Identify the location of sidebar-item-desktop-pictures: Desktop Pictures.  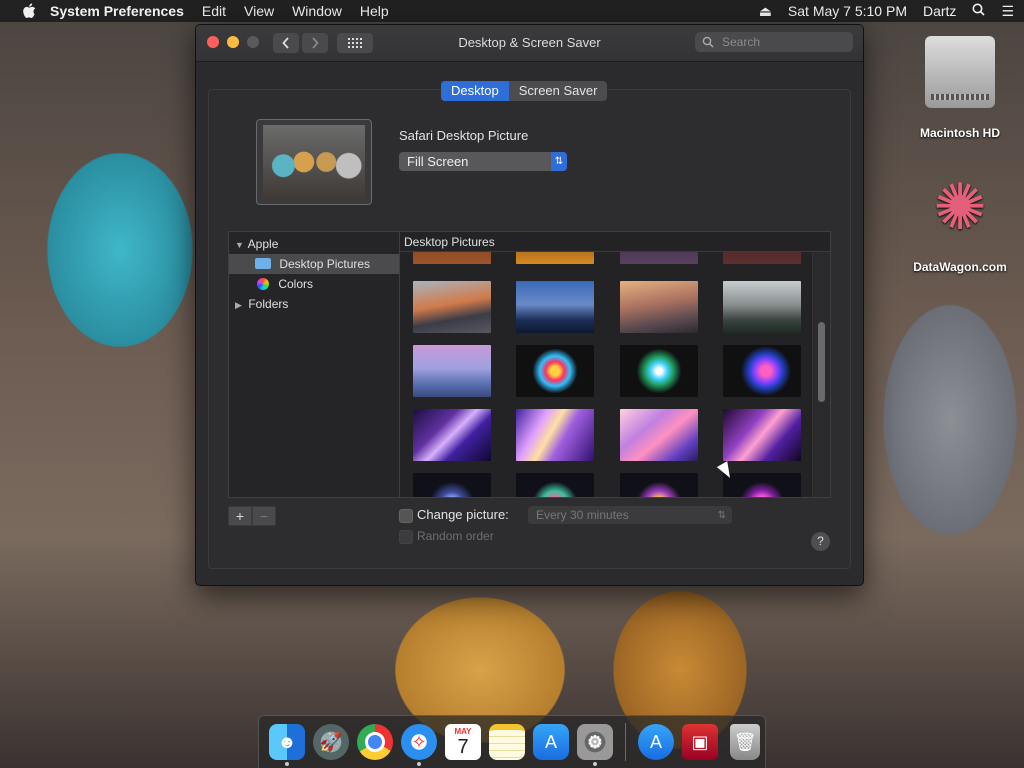
(314, 264).